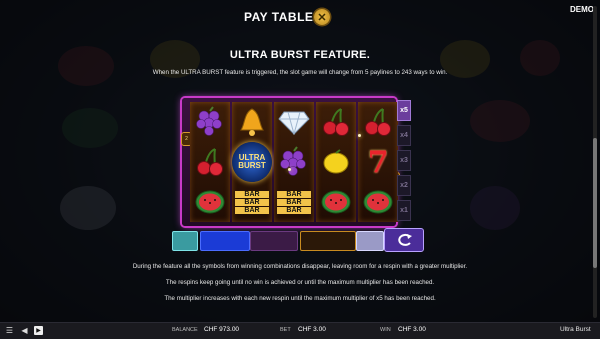 The width and height of the screenshot is (600, 339). I want to click on ctrl-menu-button, so click(185, 241).